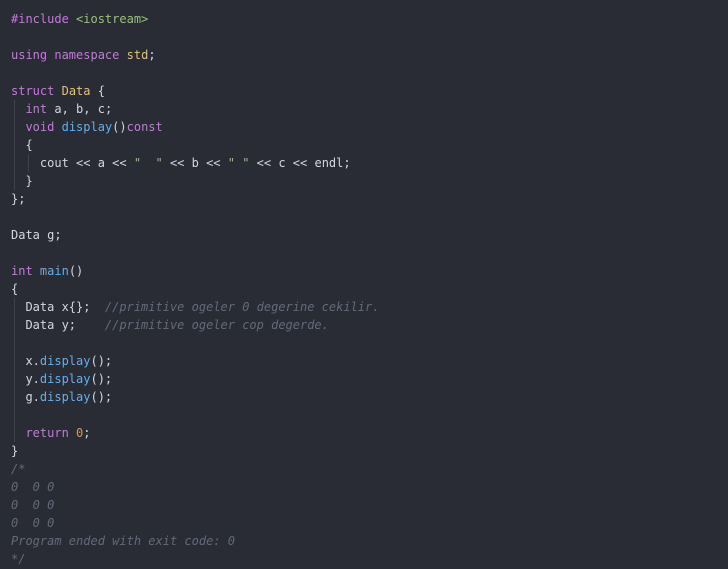  Describe the element at coordinates (369, 397) in the screenshot. I see `code-line: g.display();` at that location.